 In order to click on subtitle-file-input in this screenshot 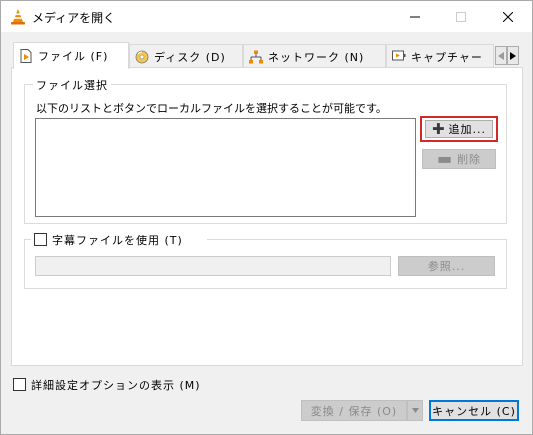, I will do `click(213, 266)`.